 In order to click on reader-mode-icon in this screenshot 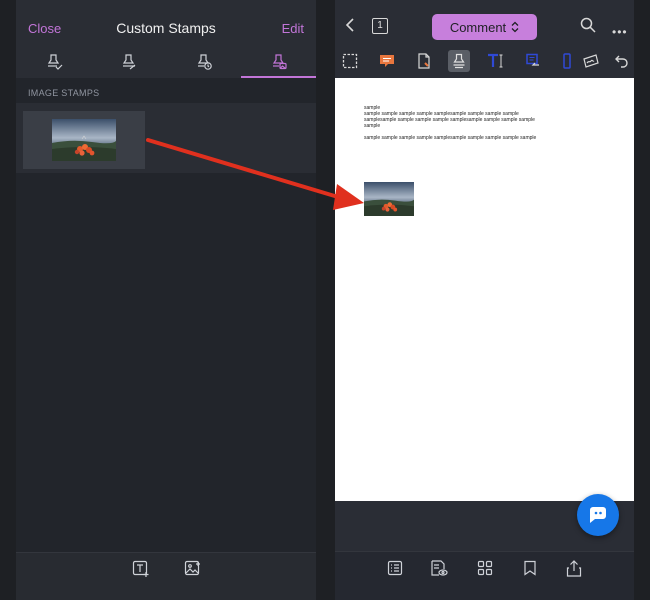, I will do `click(439, 568)`.